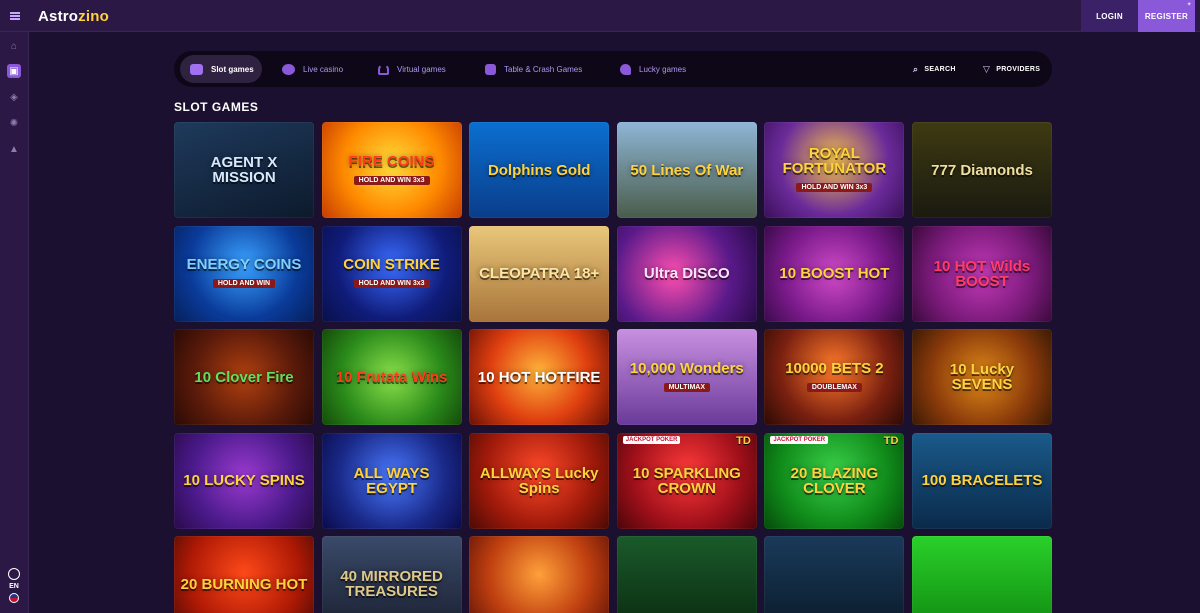 The height and width of the screenshot is (613, 1200). What do you see at coordinates (14, 16) in the screenshot?
I see `hamburger-icon` at bounding box center [14, 16].